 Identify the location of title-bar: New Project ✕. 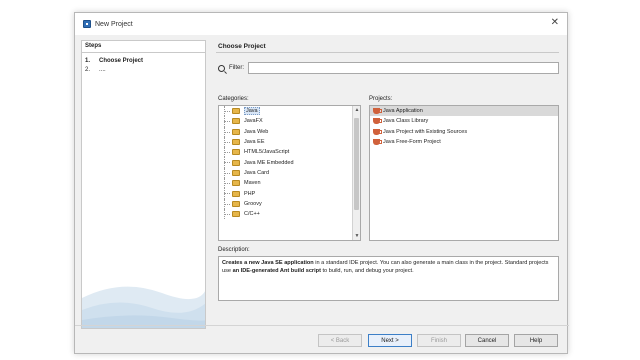
(321, 24).